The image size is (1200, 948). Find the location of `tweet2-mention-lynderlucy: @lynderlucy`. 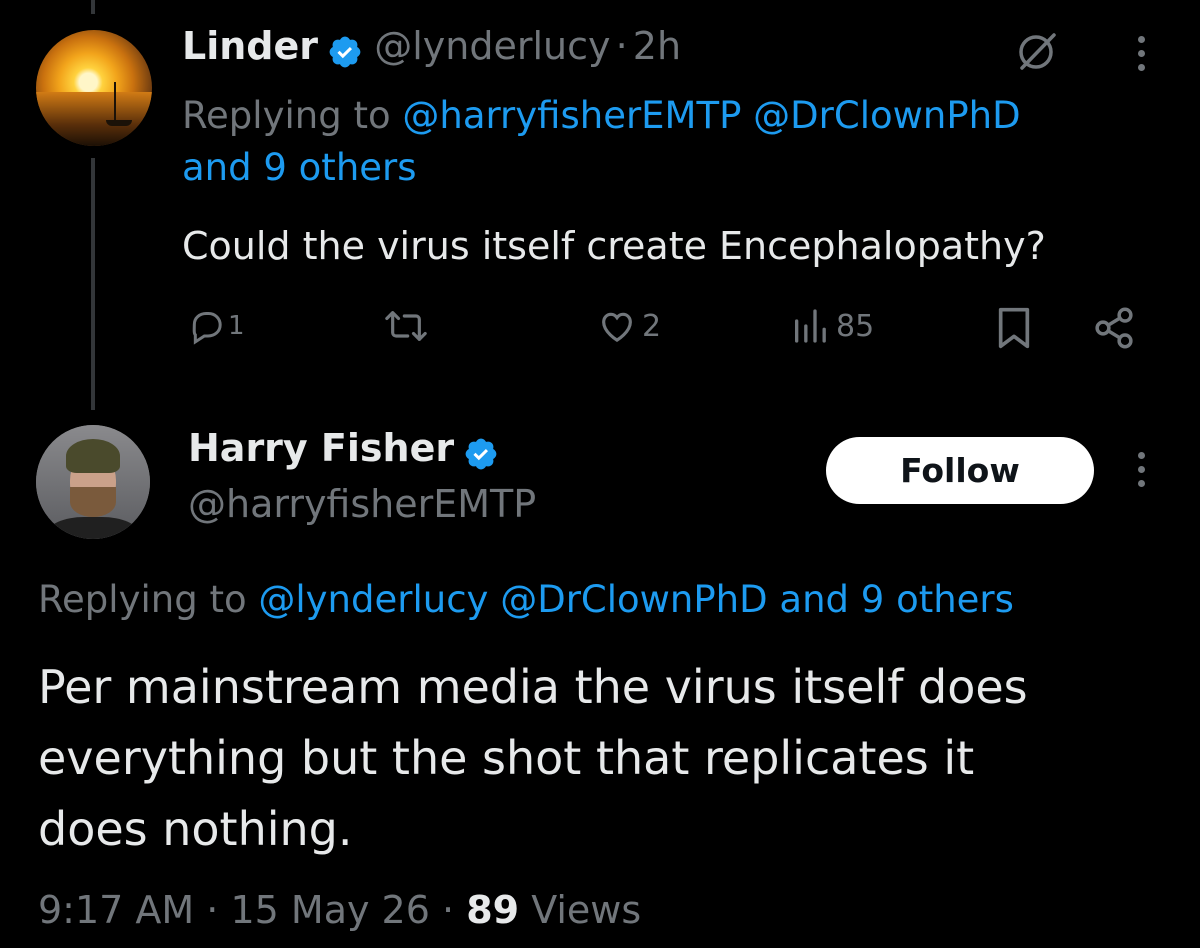

tweet2-mention-lynderlucy: @lynderlucy is located at coordinates (373, 599).